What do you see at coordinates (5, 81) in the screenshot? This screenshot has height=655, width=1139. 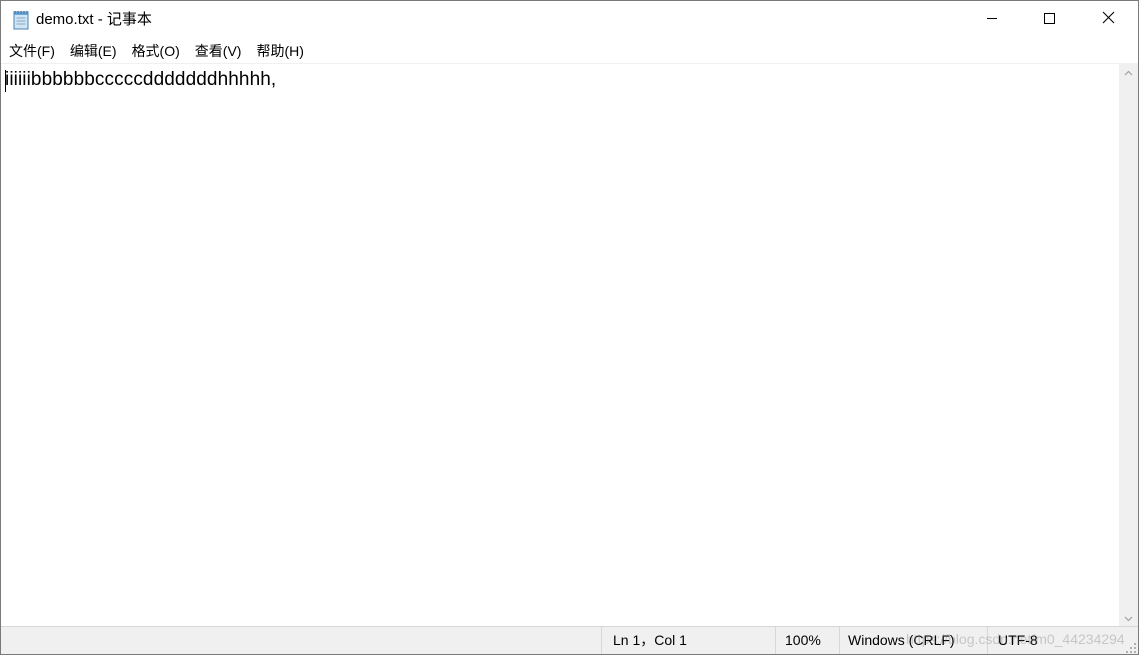 I see `text-caret` at bounding box center [5, 81].